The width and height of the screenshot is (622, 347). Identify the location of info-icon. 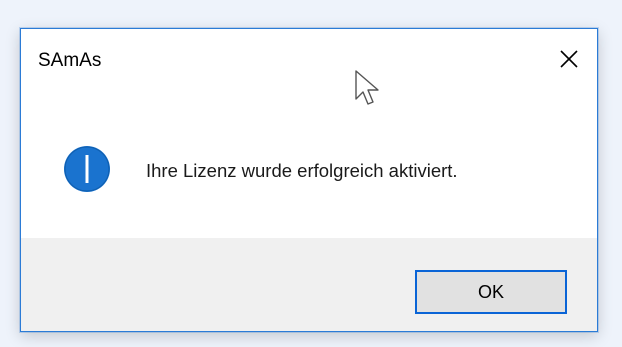
(87, 169).